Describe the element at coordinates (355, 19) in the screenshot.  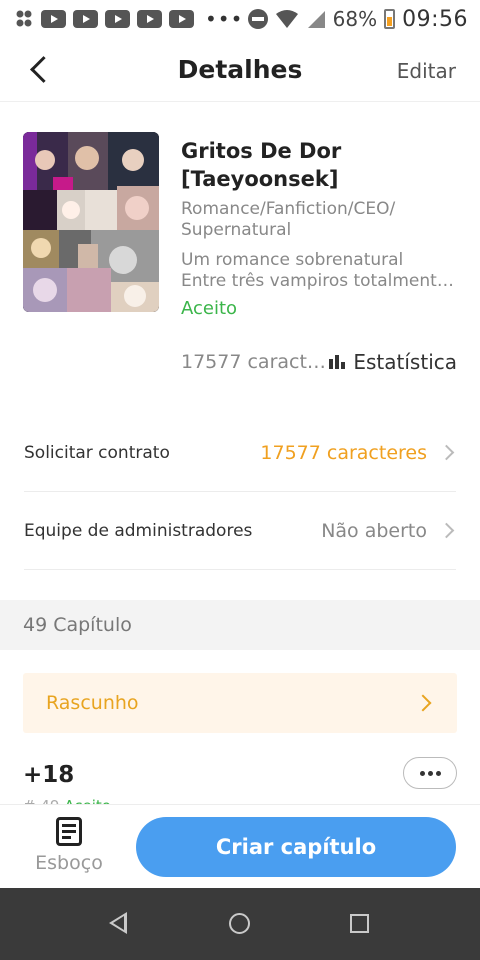
I see `battery-percent: 68%` at that location.